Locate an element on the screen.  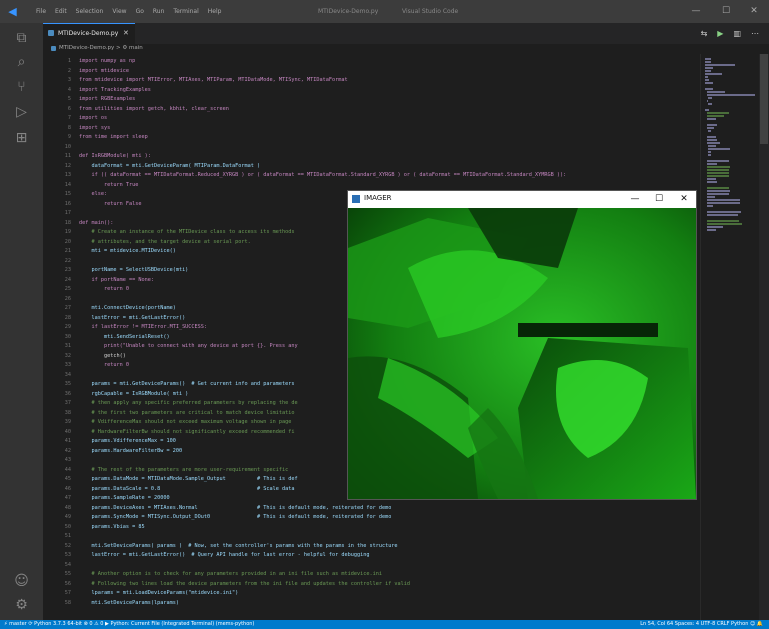
settings-gear-icon: ⚙ is located at coordinates (21, 605).